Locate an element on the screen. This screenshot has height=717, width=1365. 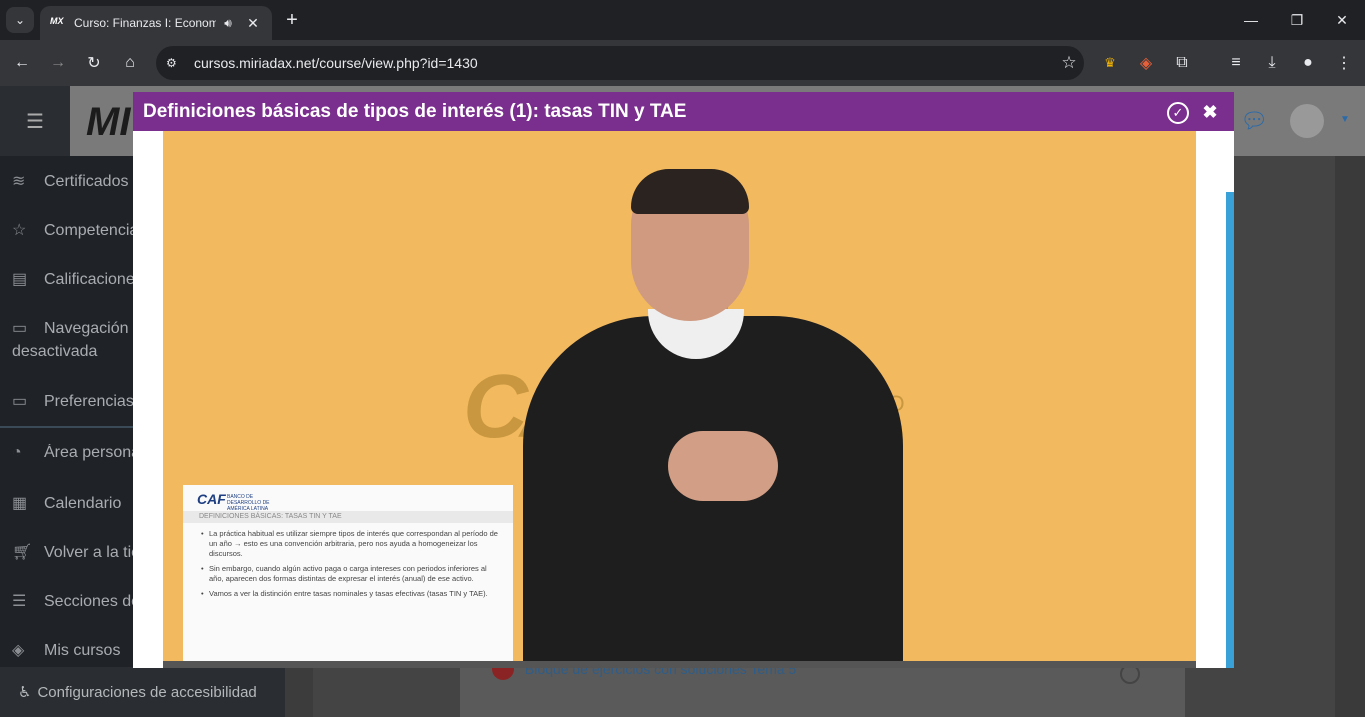
site-logo: MI is located at coordinates (108, 122).